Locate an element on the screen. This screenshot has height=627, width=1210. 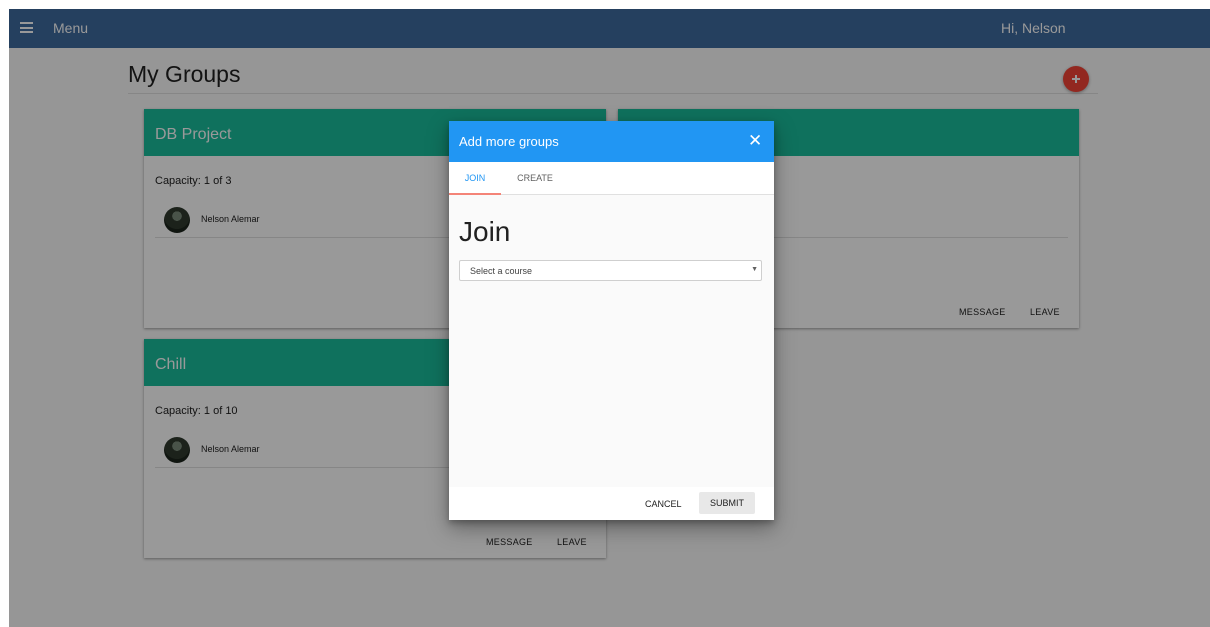
caret-down-icon: ▼ is located at coordinates (754, 269).